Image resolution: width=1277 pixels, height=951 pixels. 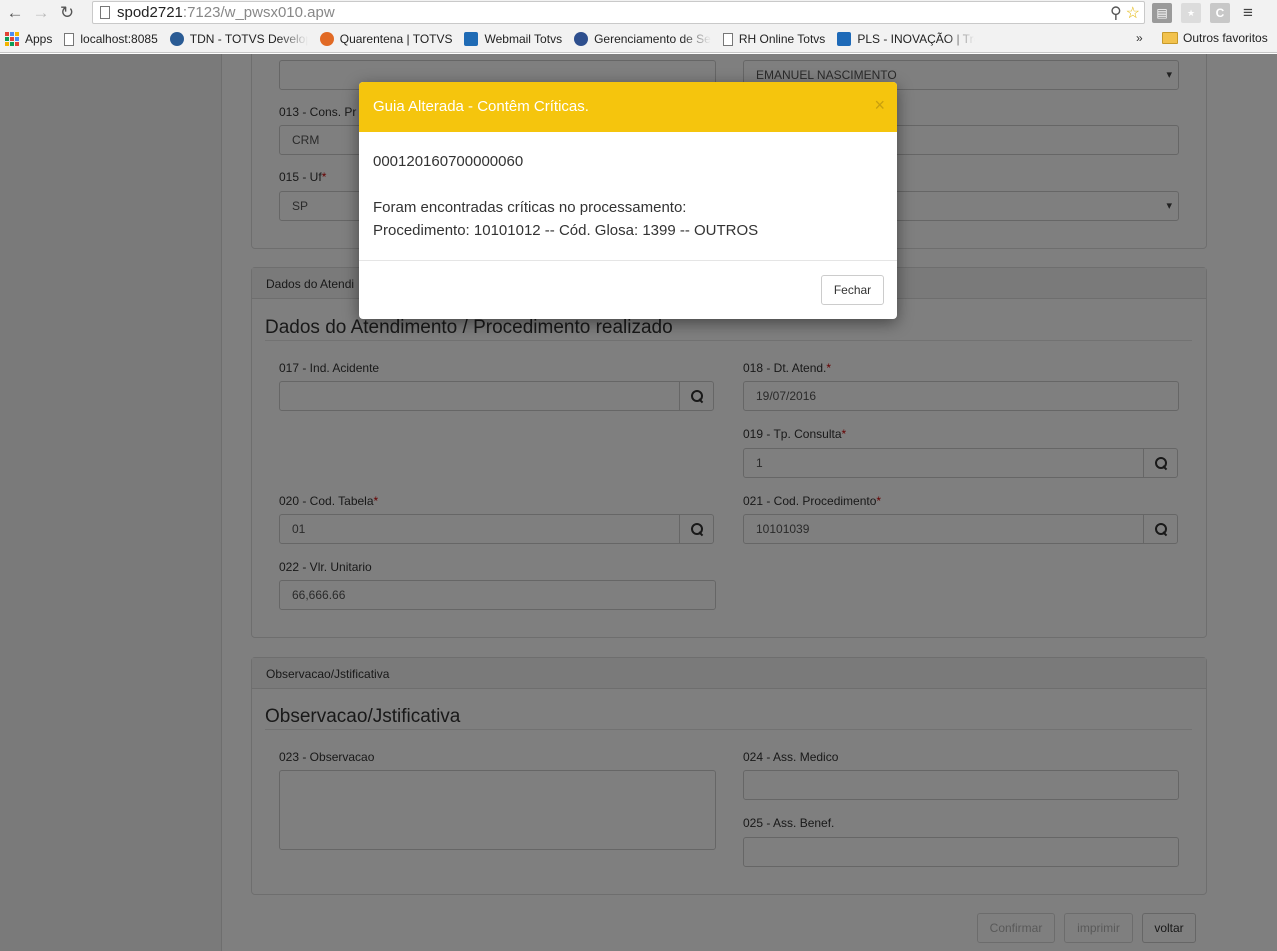 What do you see at coordinates (844, 39) in the screenshot?
I see `trello-icon` at bounding box center [844, 39].